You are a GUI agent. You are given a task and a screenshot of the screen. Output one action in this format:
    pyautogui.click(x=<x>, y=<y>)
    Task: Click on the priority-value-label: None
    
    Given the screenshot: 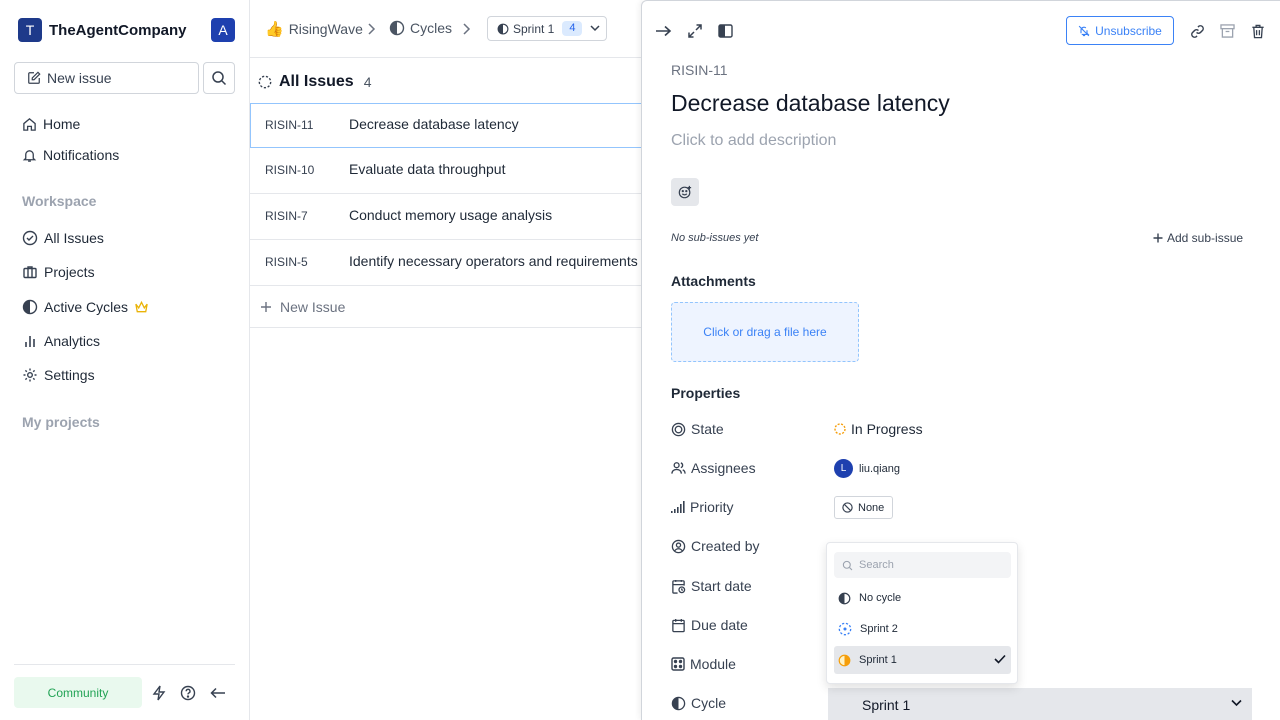 What is the action you would take?
    pyautogui.click(x=871, y=507)
    